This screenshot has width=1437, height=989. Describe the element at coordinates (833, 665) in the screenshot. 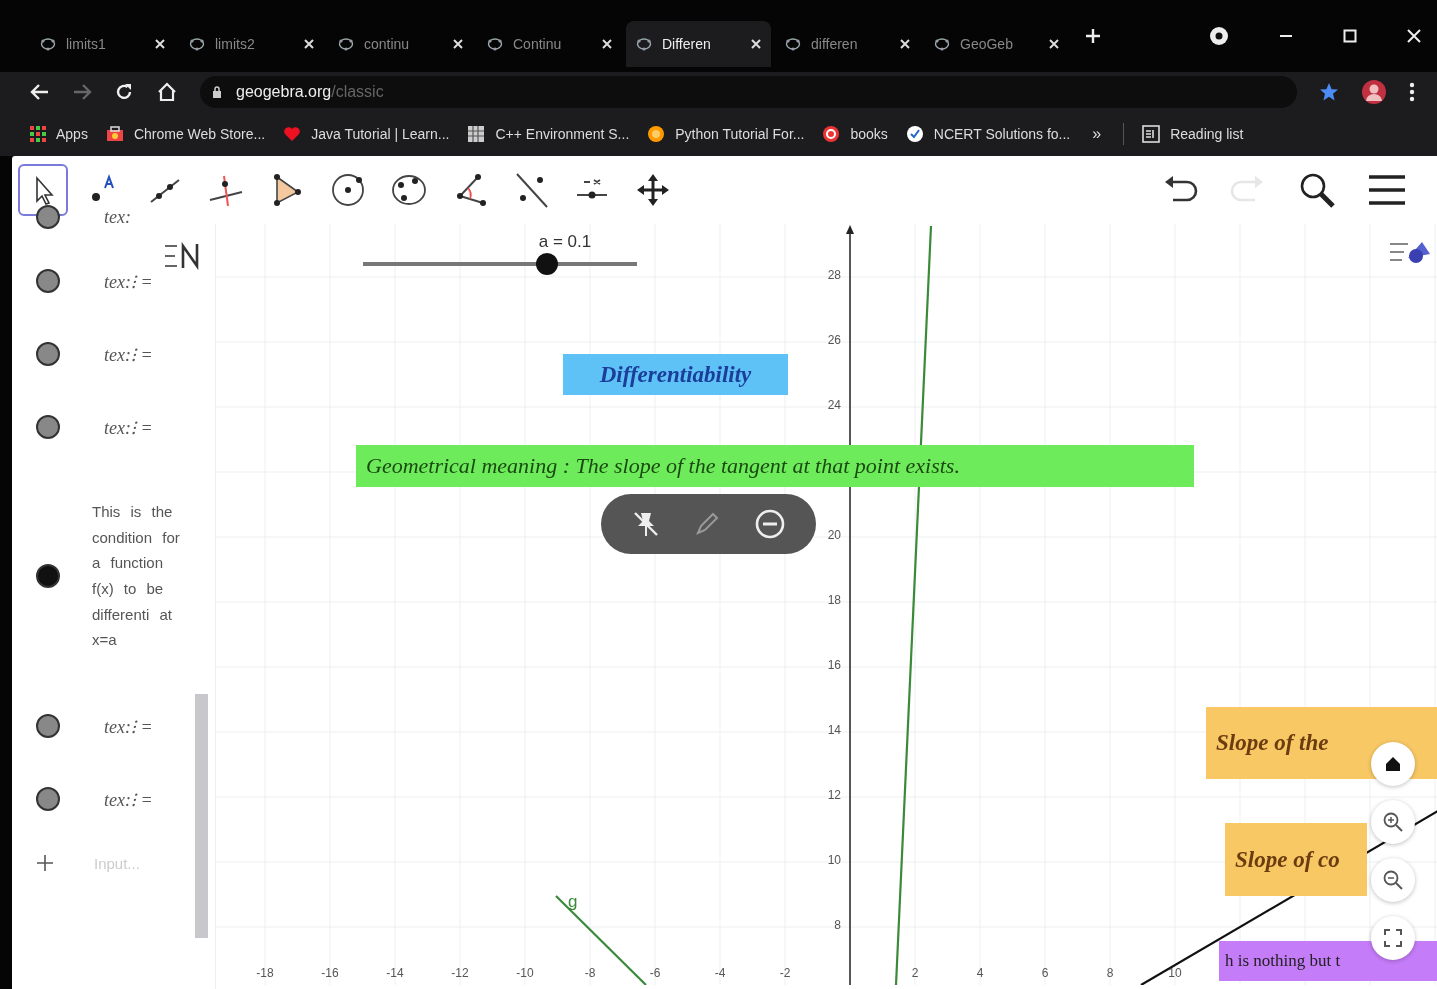

I see `axis-label: 16` at that location.